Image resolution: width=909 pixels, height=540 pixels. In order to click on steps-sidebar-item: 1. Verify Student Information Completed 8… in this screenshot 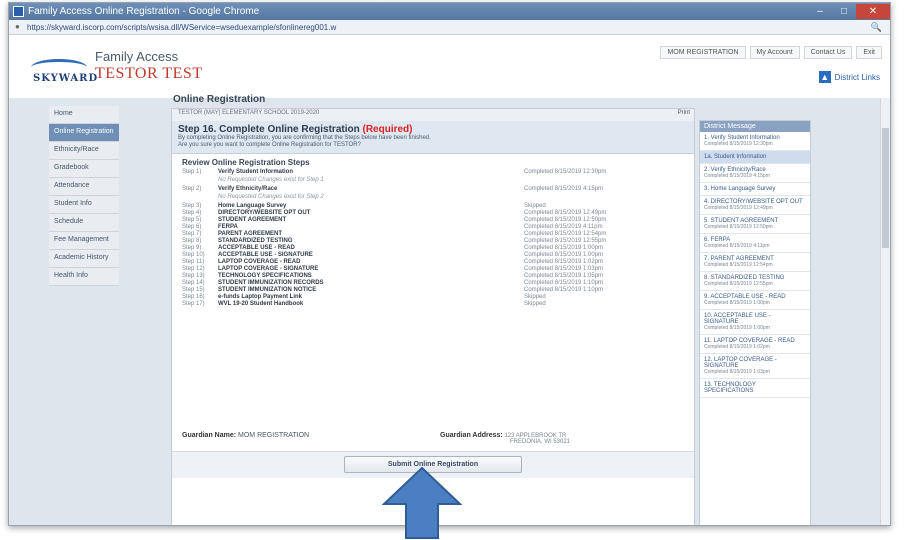, I will do `click(755, 141)`.